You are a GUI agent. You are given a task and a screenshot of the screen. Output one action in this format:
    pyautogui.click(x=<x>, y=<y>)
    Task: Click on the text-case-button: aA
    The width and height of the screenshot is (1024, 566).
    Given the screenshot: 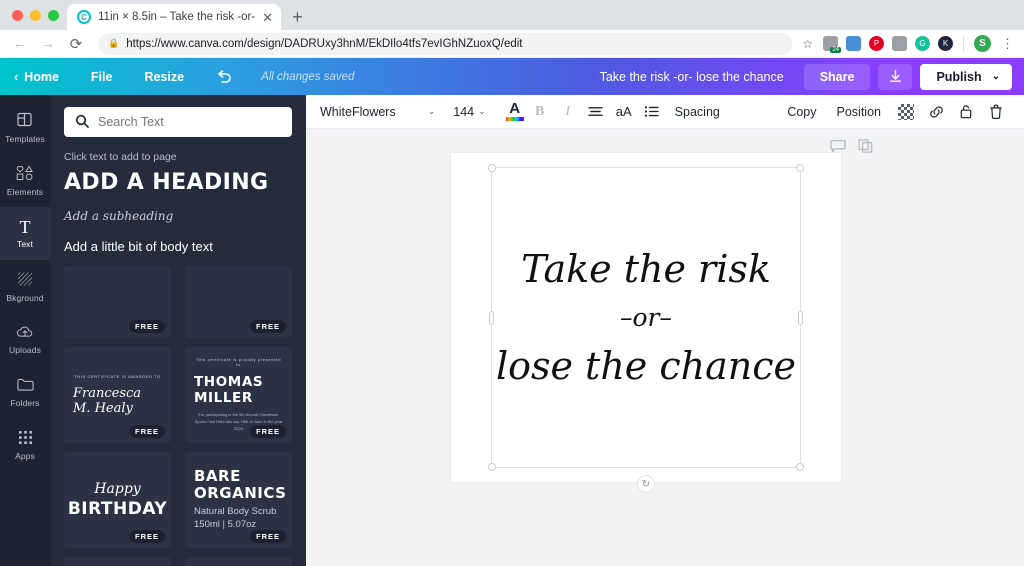 What is the action you would take?
    pyautogui.click(x=624, y=111)
    